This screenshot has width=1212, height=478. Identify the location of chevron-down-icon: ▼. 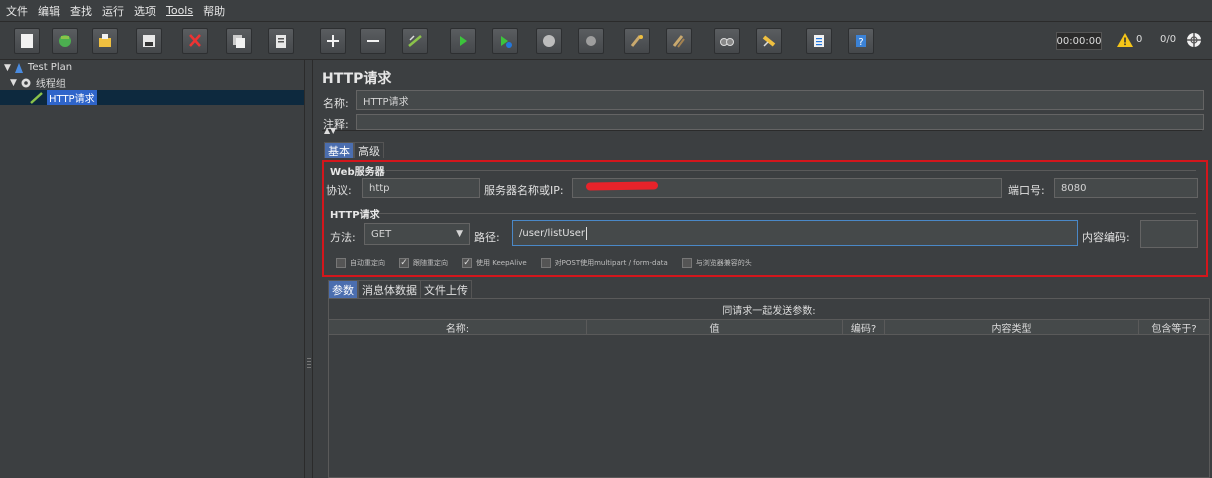
(459, 234).